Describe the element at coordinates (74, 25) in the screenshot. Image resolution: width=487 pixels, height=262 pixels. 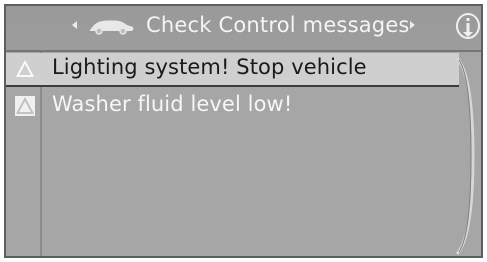
I see `arrow-left-icon` at that location.